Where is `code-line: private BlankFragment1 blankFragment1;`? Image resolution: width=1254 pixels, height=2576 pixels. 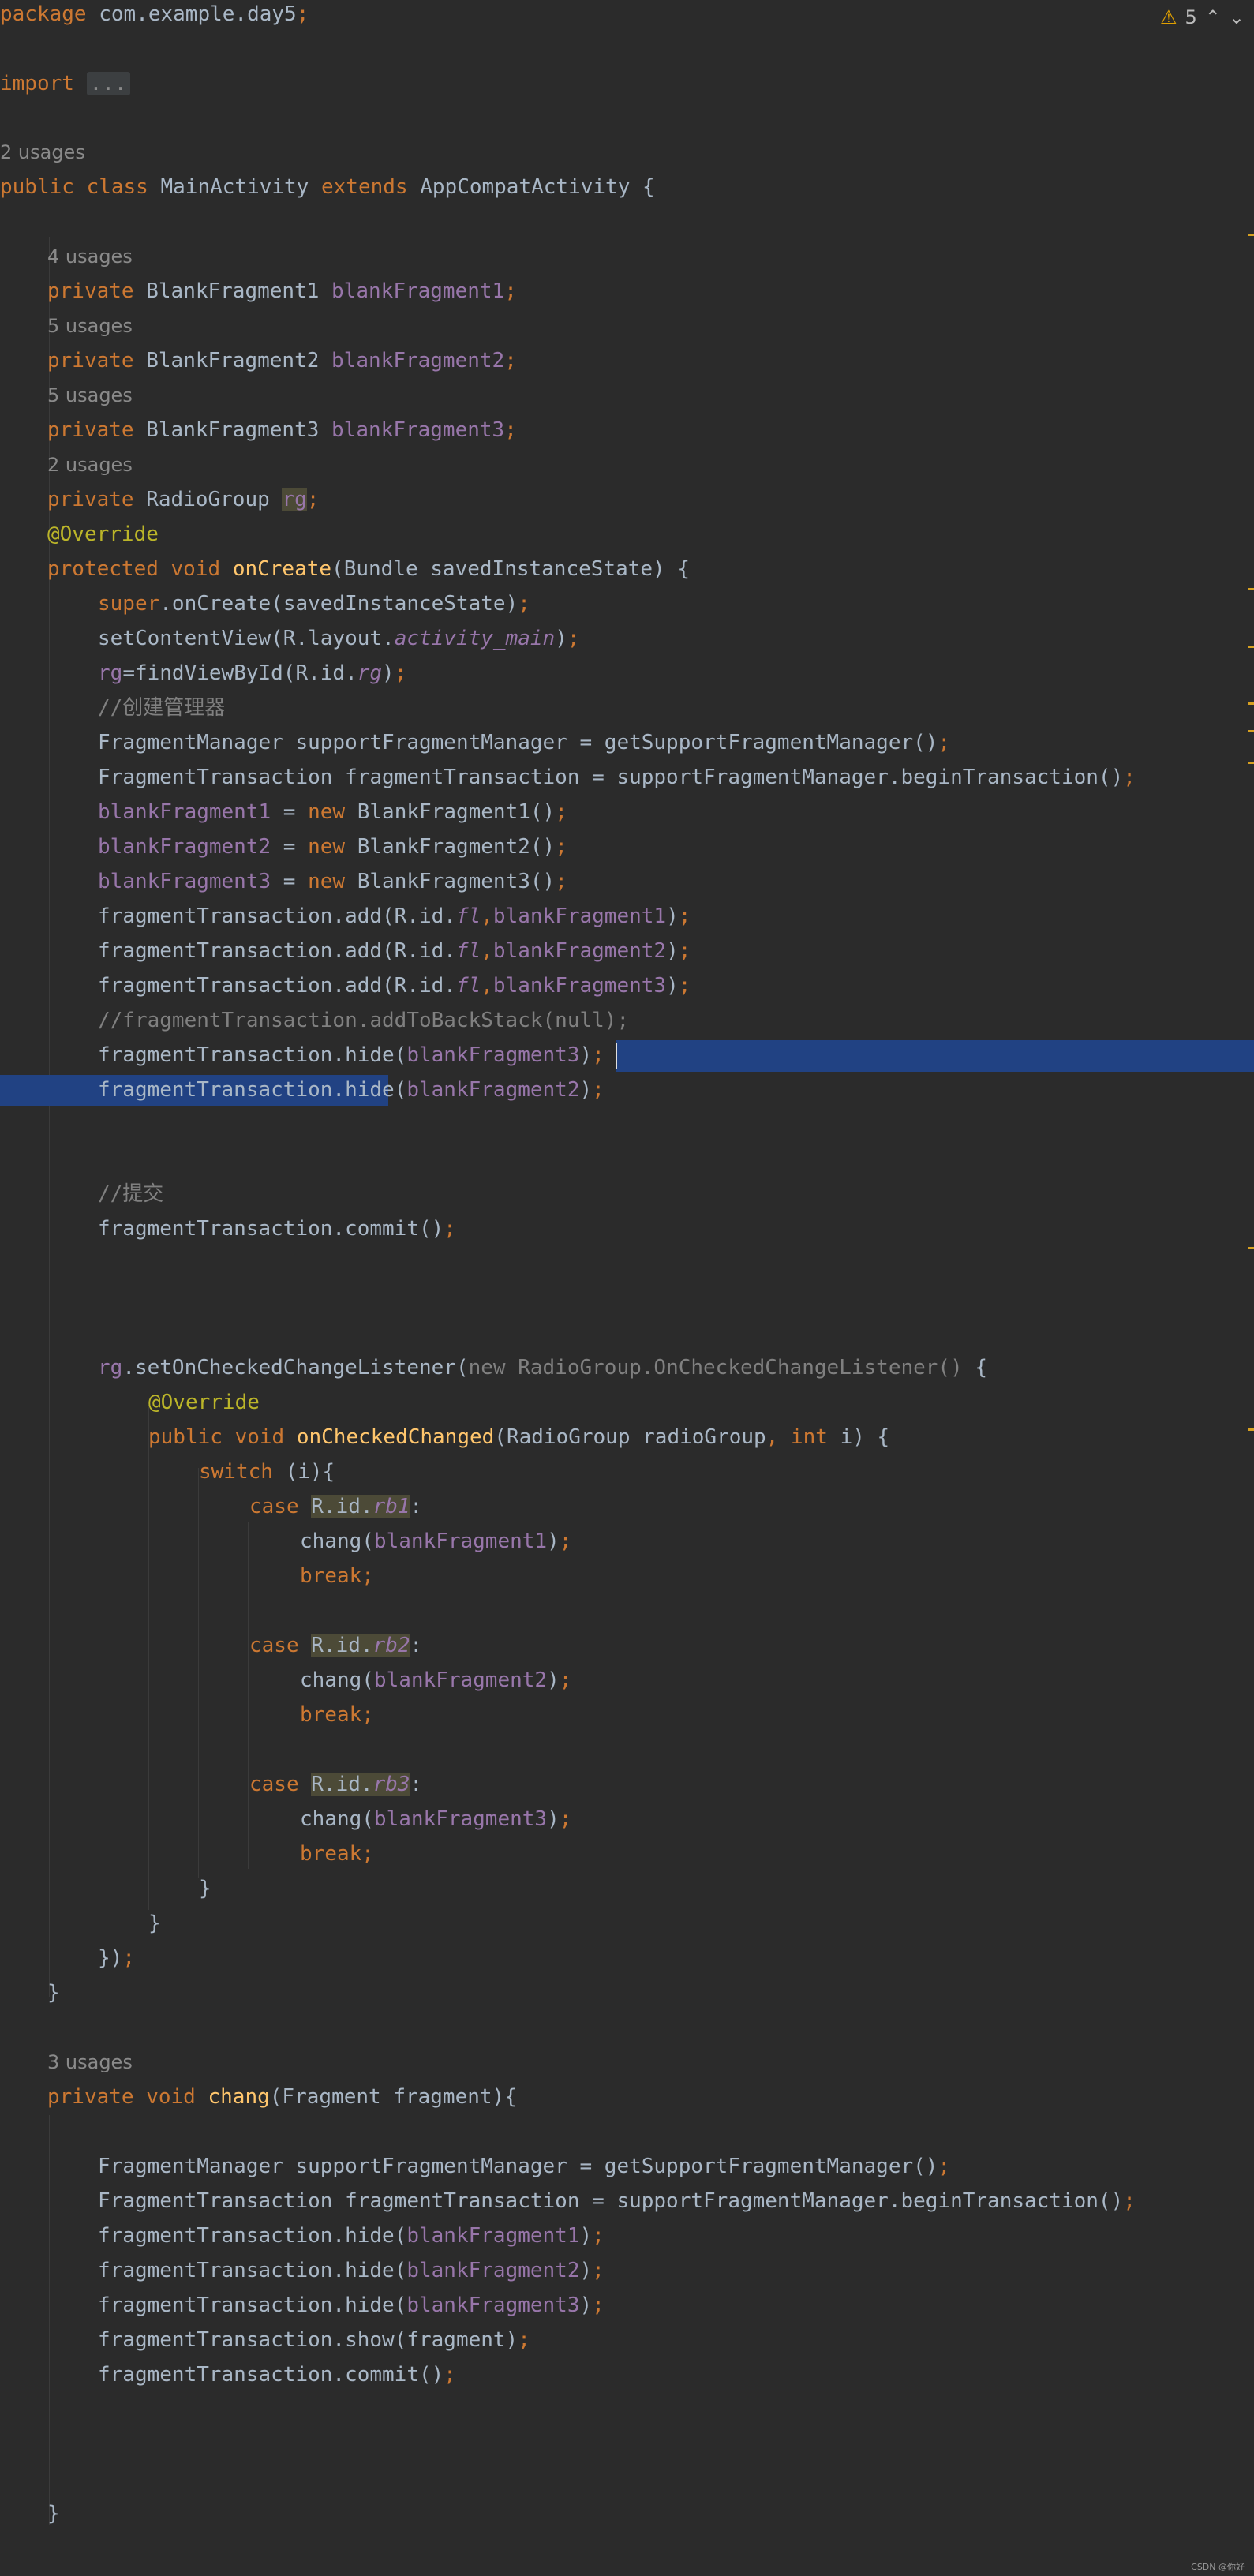 code-line: private BlankFragment1 blankFragment1; is located at coordinates (650, 291).